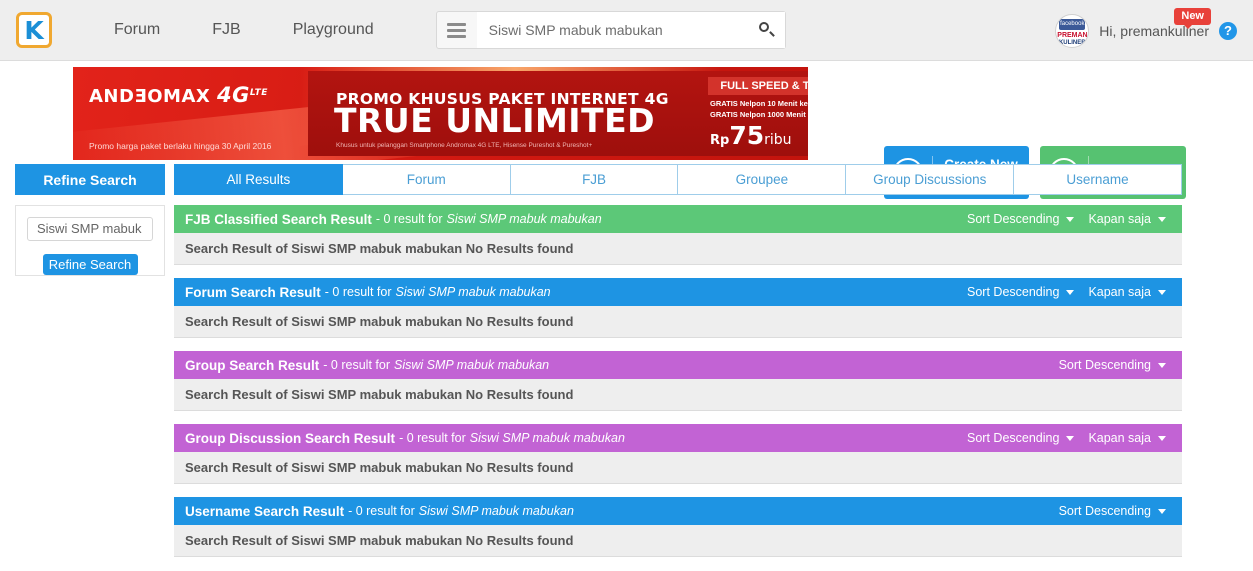  Describe the element at coordinates (90, 229) in the screenshot. I see `refine-search-input` at that location.